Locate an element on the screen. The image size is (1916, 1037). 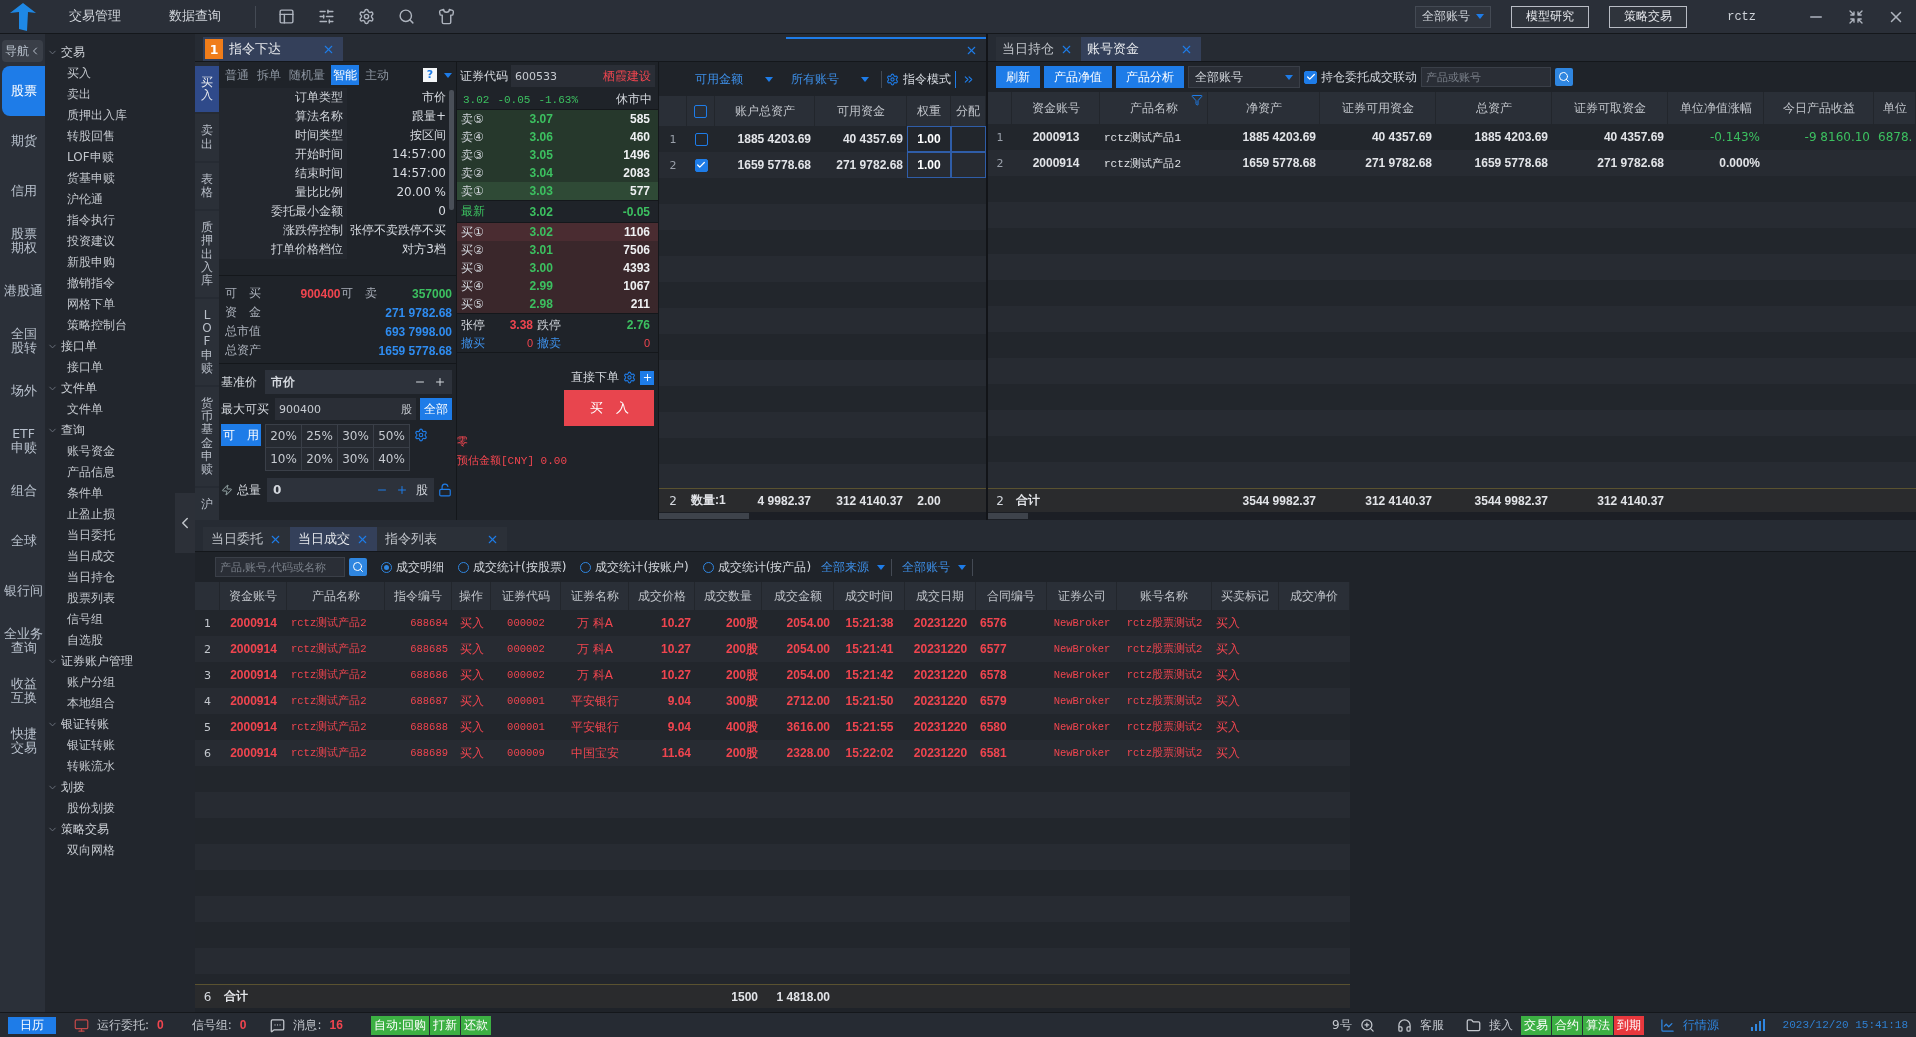
side-tab: 质押出入库 is located at coordinates (207, 254).